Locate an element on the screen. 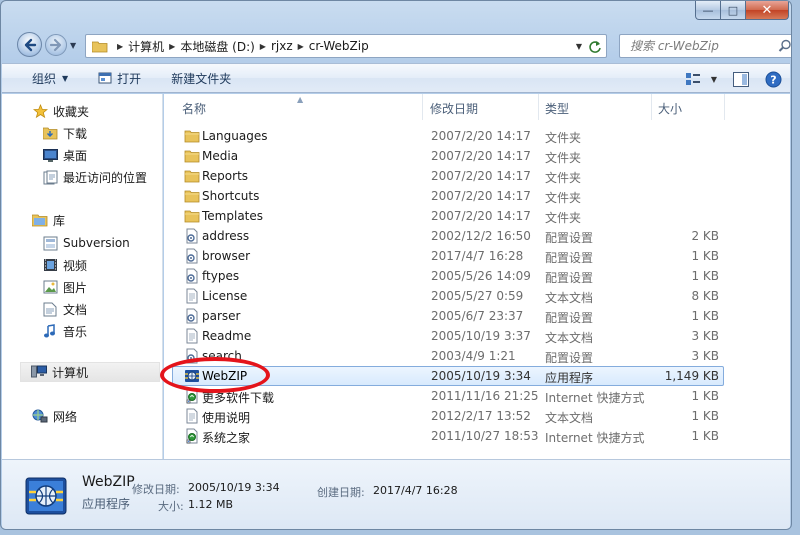 The height and width of the screenshot is (535, 800). file-row: parser 2005/6/7 23:37 配置设置 1 KB is located at coordinates (444, 316).